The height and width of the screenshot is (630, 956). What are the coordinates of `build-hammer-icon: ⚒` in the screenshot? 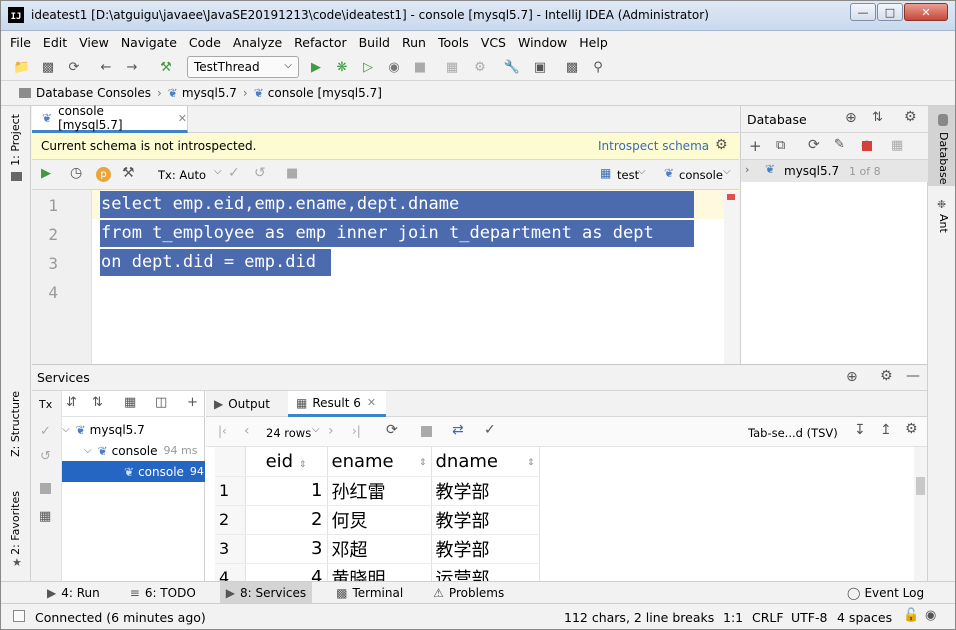 It's located at (166, 67).